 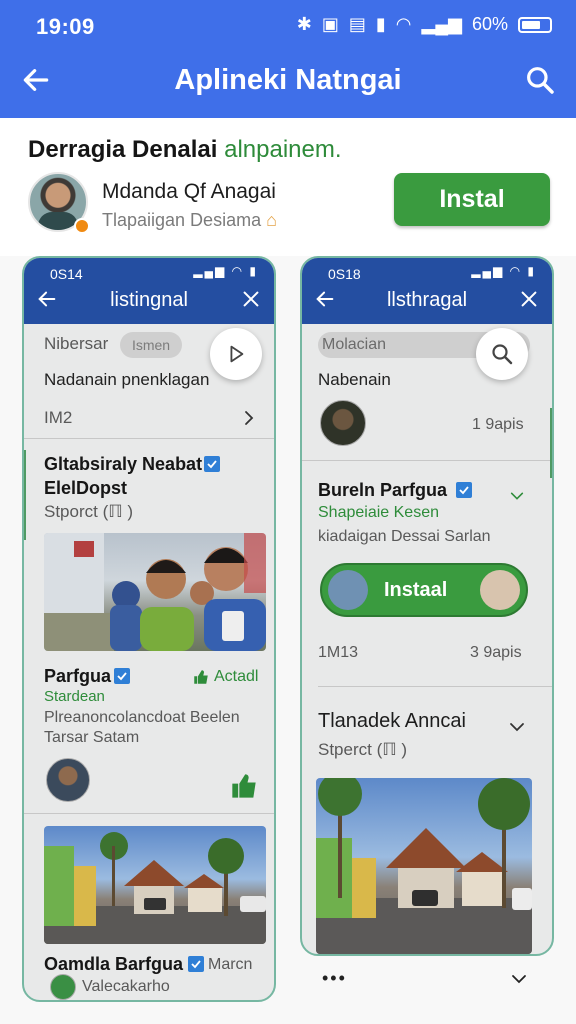 I want to click on status-dot, so click(x=82, y=226).